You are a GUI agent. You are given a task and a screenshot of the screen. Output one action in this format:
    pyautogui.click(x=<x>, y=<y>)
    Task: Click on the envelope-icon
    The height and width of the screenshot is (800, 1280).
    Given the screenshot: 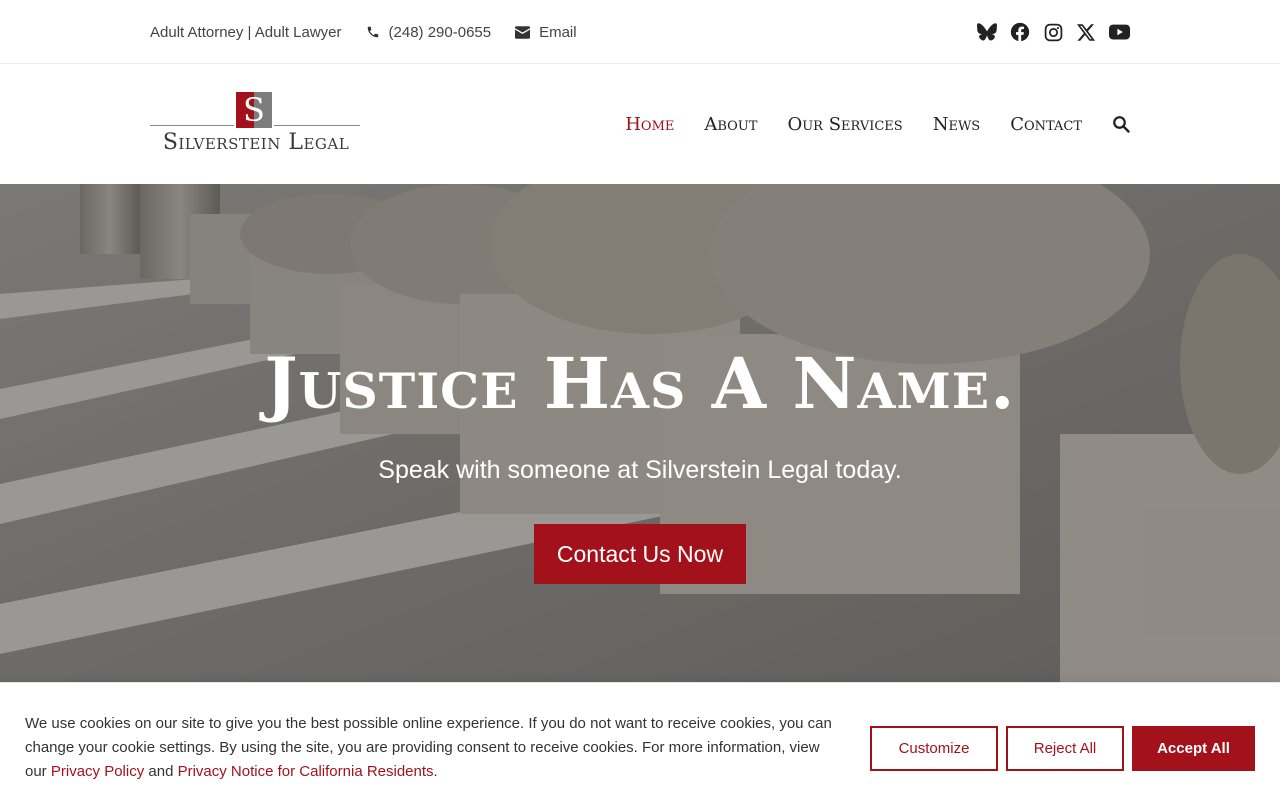 What is the action you would take?
    pyautogui.click(x=523, y=32)
    